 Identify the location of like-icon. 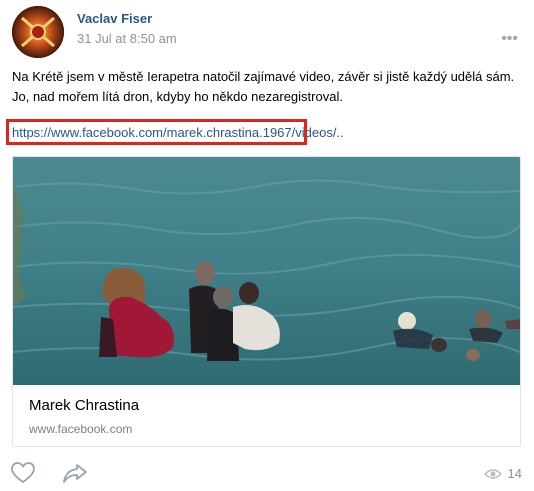
(23, 473).